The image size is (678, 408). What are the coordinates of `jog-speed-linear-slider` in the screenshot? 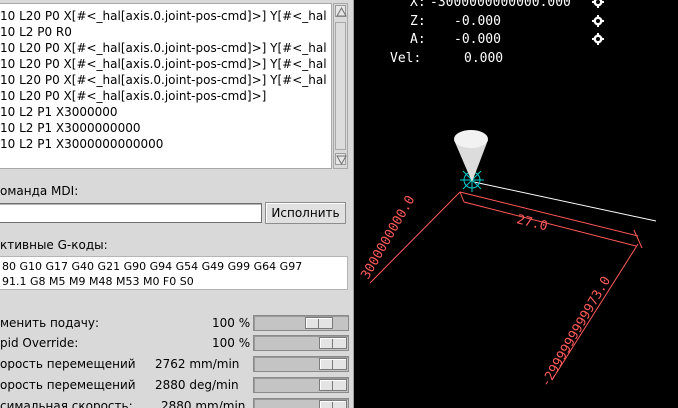 It's located at (301, 364).